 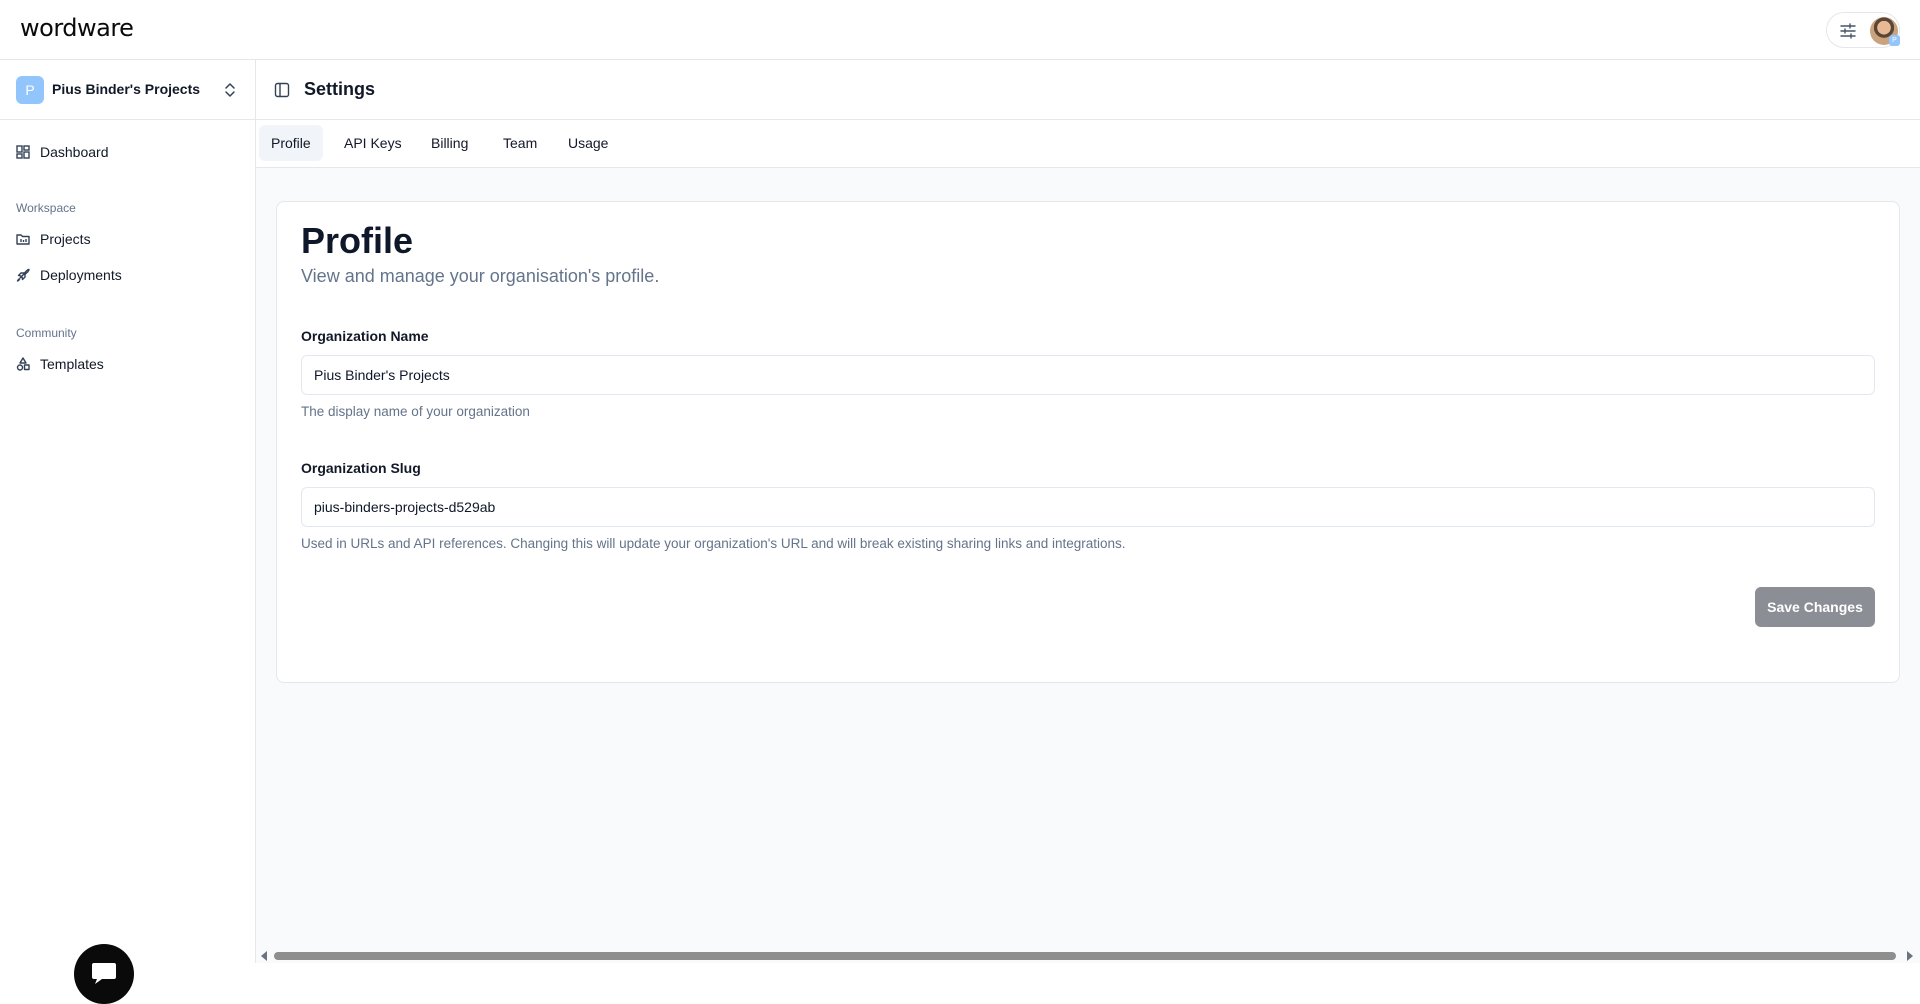 I want to click on sidebar-item-label: Deployments, so click(x=81, y=275).